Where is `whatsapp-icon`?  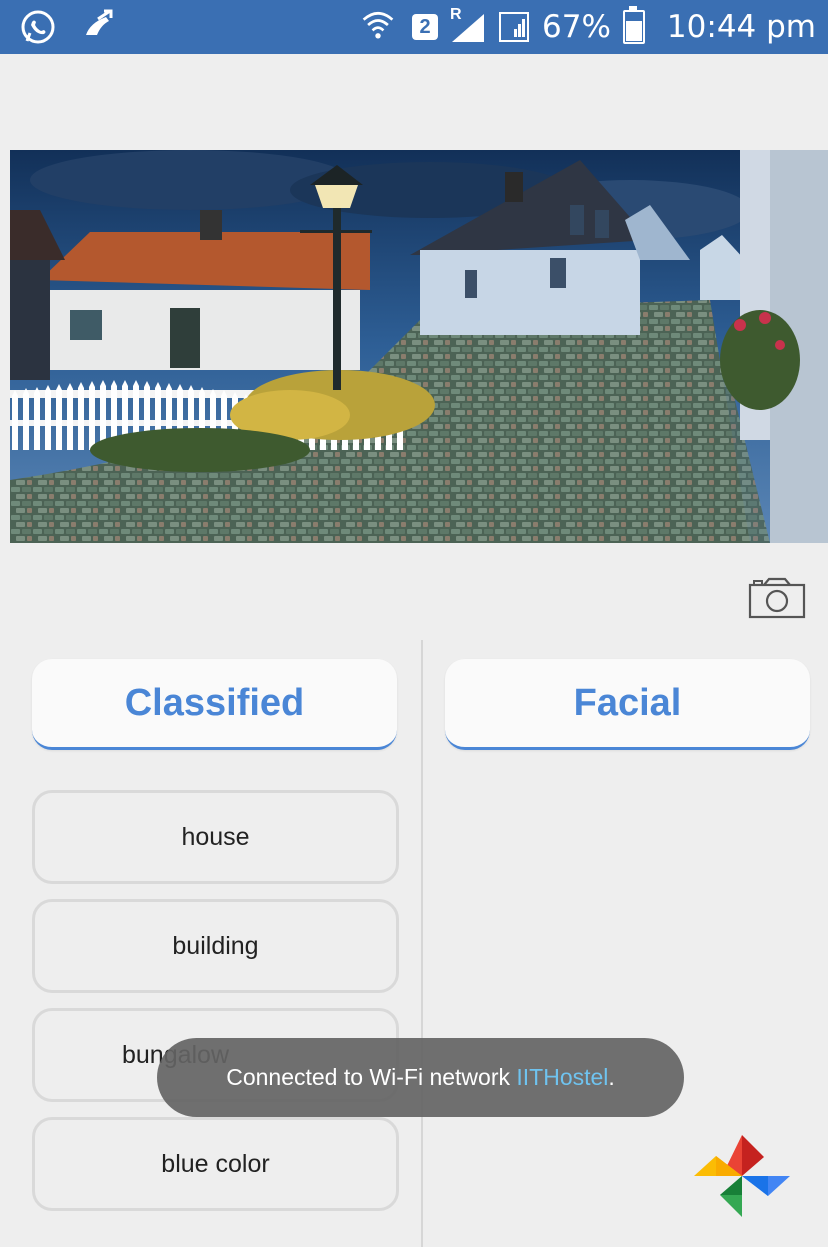 whatsapp-icon is located at coordinates (38, 27).